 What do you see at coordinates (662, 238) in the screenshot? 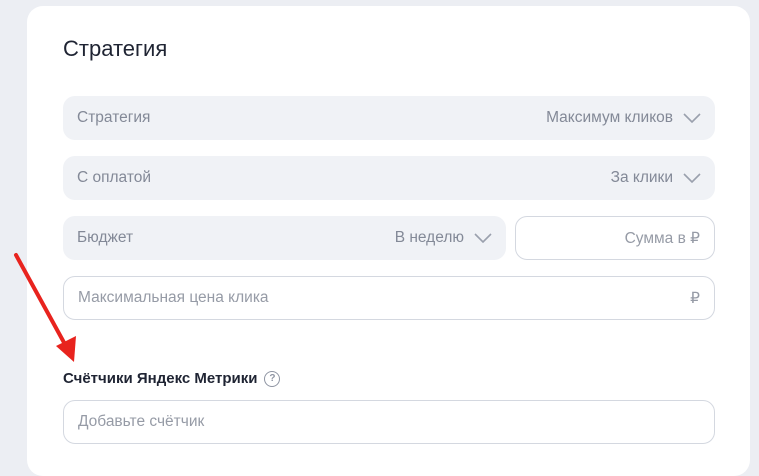
I see `budget-amount-placeholder: Сумма в ₽` at bounding box center [662, 238].